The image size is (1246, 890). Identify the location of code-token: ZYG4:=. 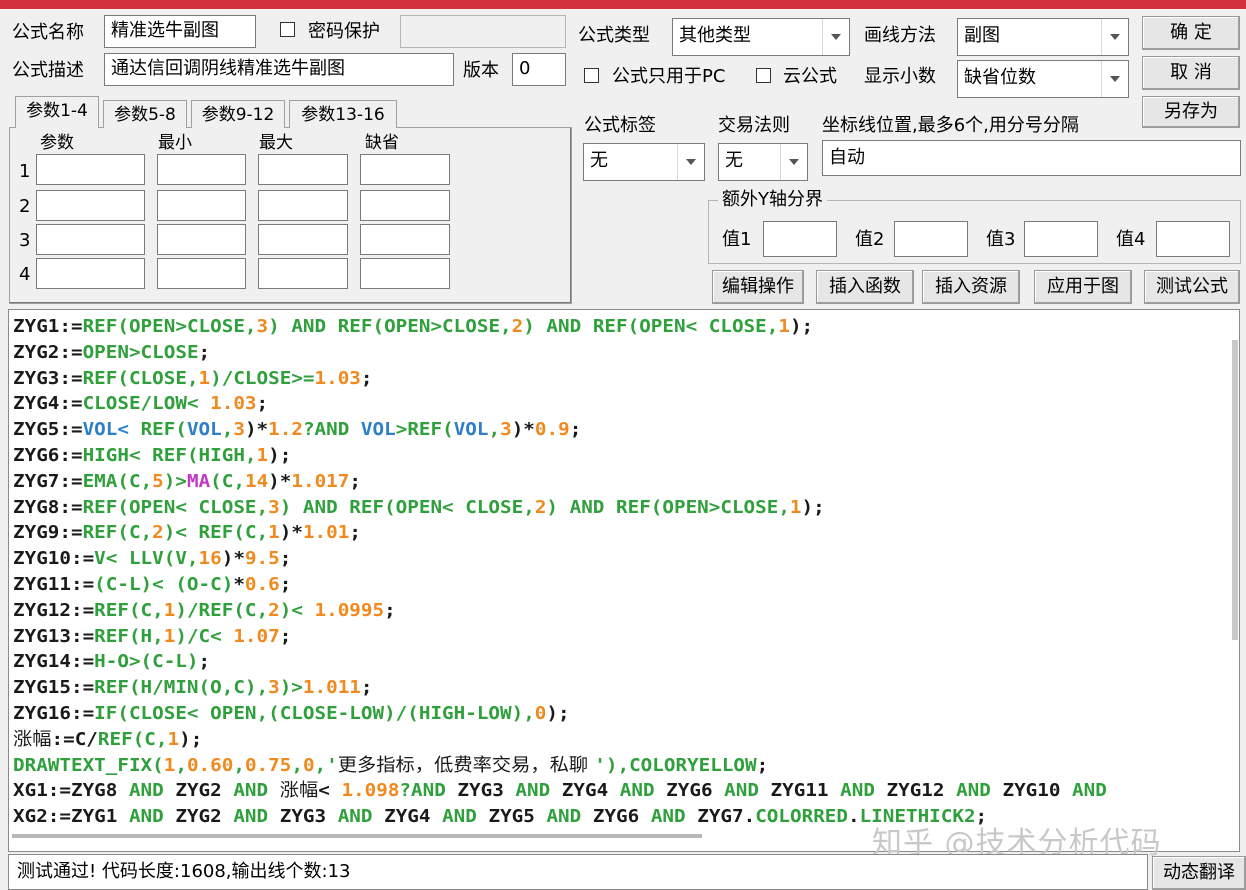
(48, 404).